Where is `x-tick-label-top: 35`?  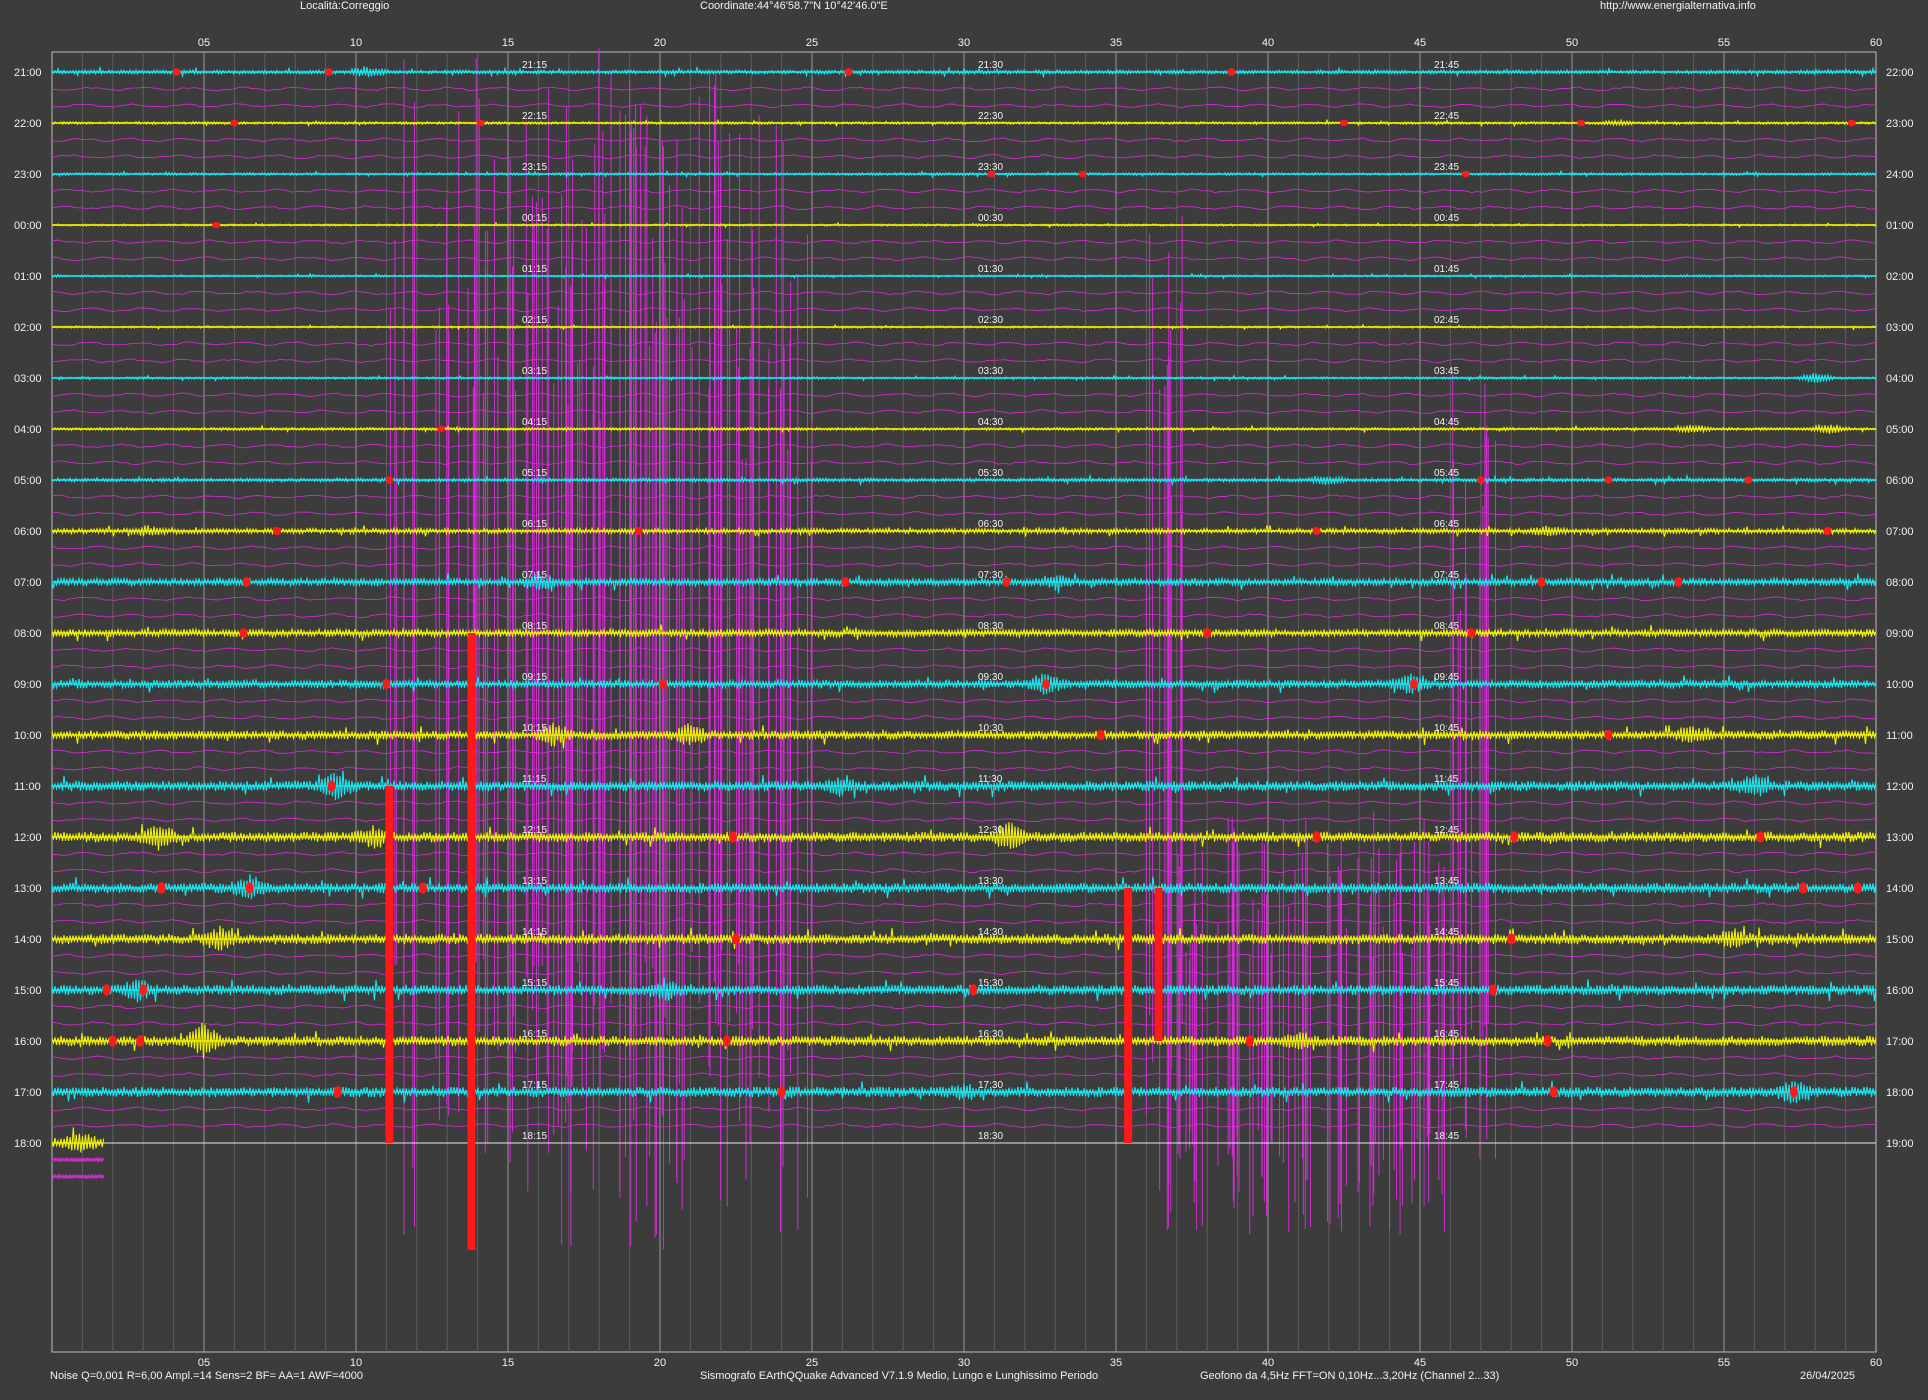
x-tick-label-top: 35 is located at coordinates (1116, 43).